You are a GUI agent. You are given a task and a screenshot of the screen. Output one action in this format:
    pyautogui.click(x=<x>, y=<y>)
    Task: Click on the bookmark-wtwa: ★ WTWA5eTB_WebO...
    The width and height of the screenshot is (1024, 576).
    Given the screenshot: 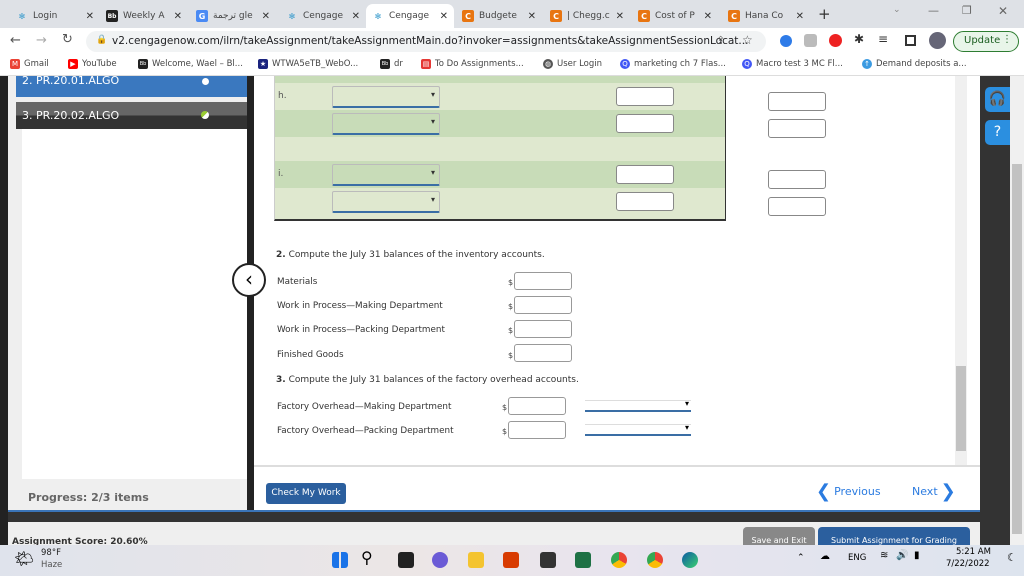 What is the action you would take?
    pyautogui.click(x=308, y=64)
    